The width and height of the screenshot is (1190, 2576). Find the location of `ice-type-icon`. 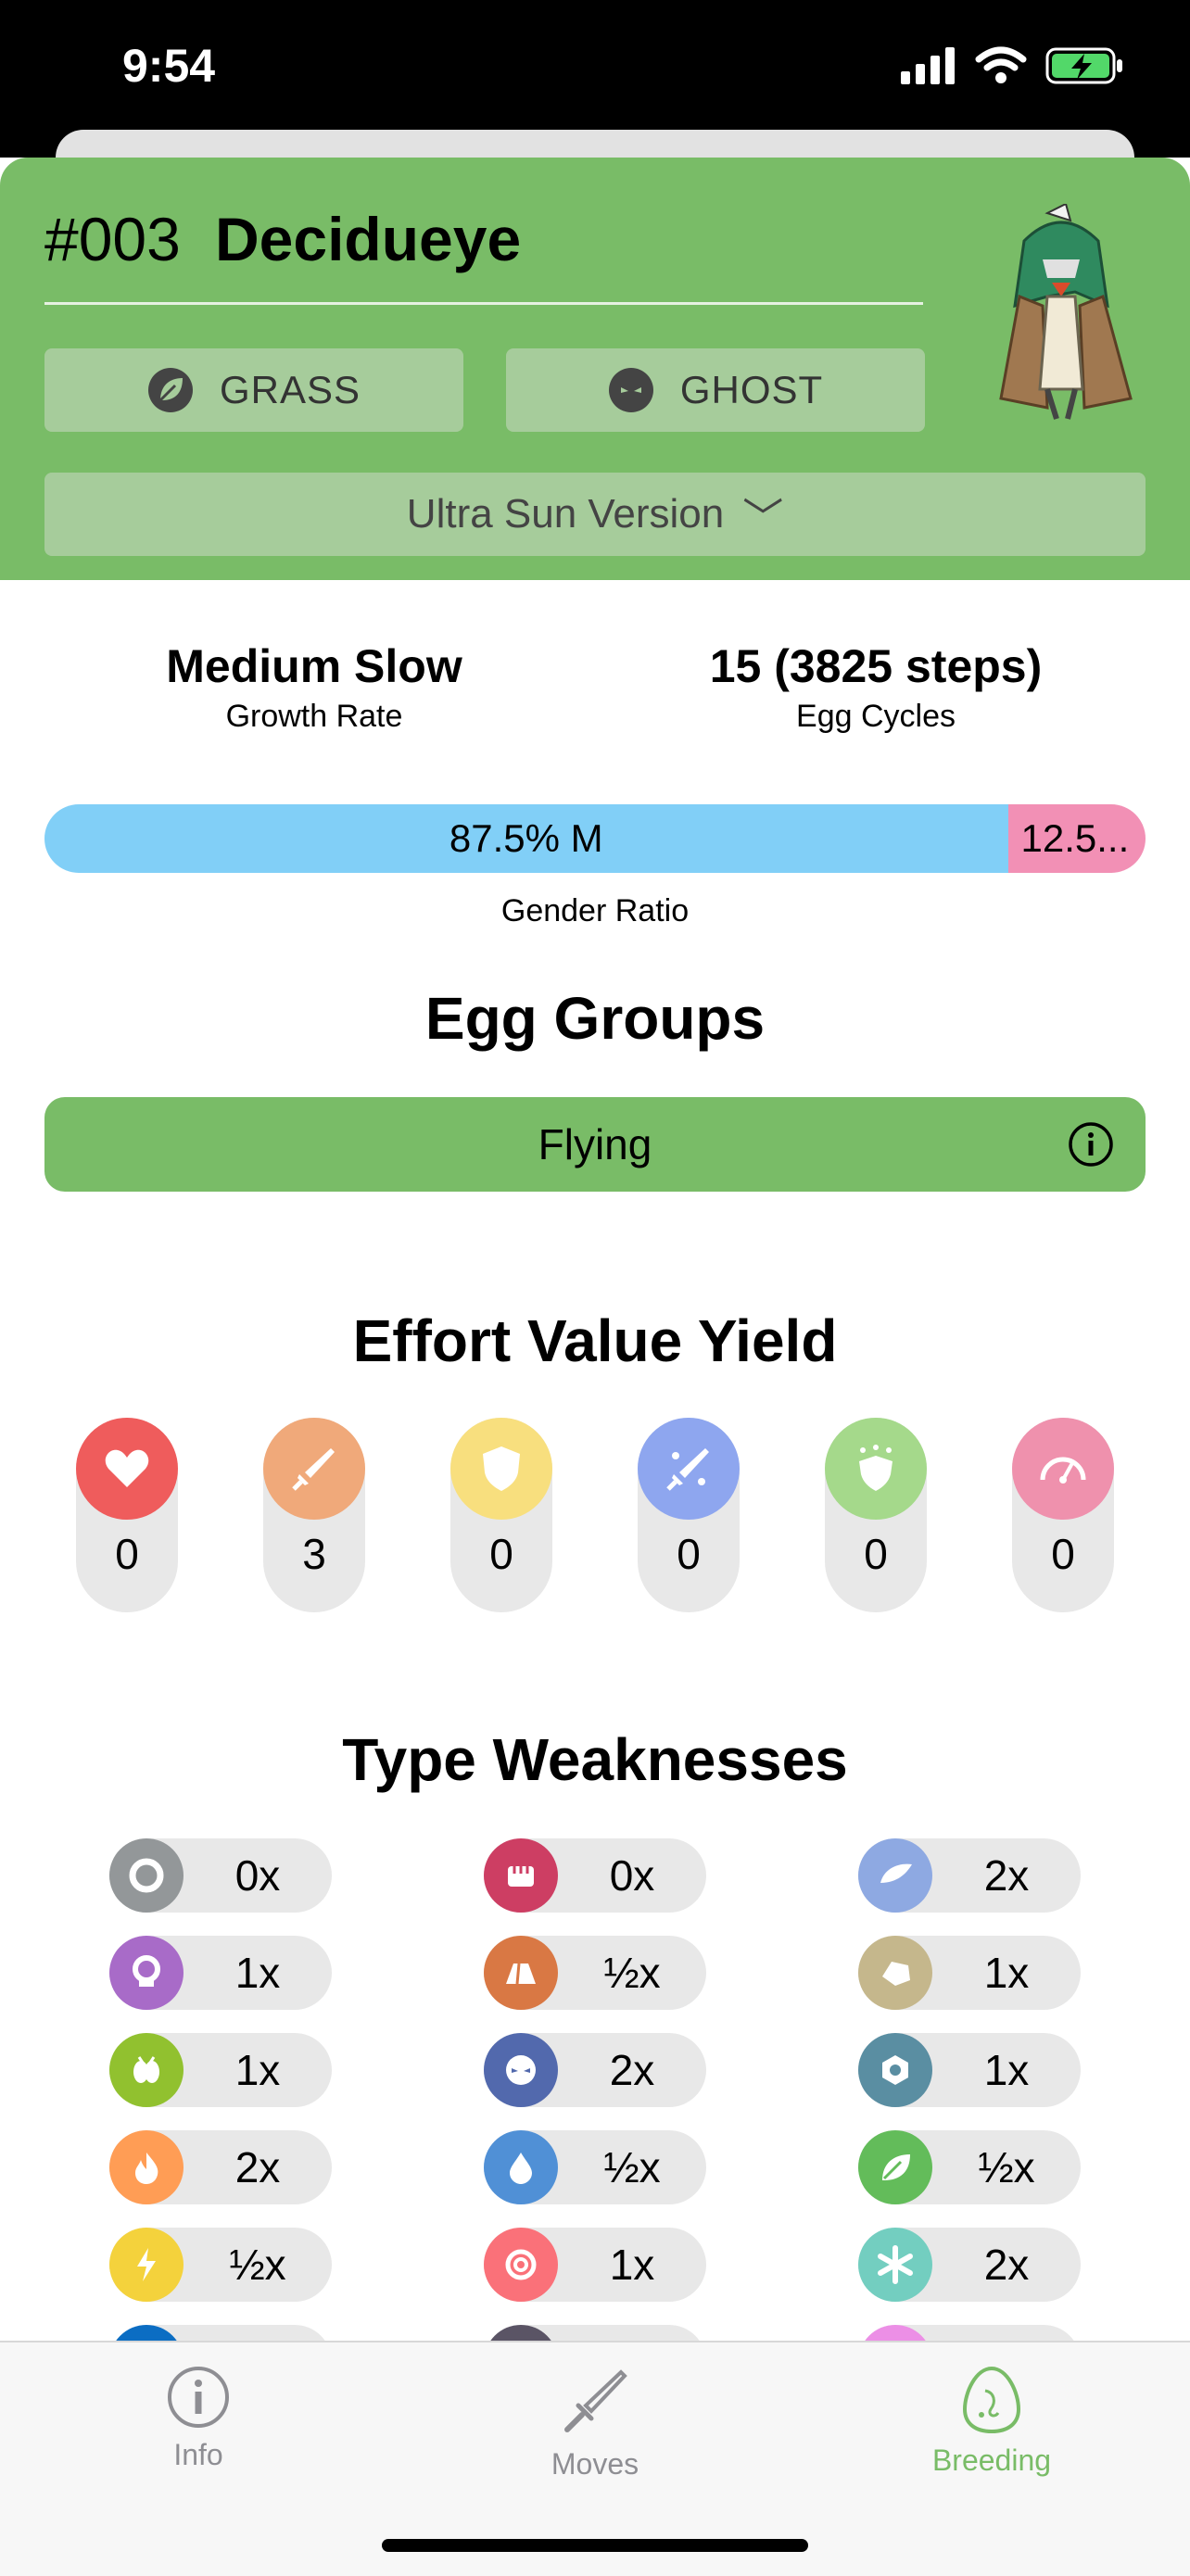

ice-type-icon is located at coordinates (895, 2265).